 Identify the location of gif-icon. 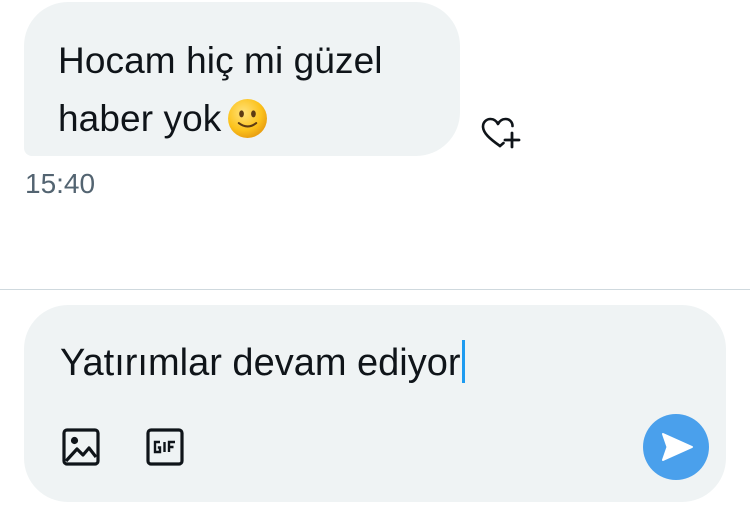
(165, 447).